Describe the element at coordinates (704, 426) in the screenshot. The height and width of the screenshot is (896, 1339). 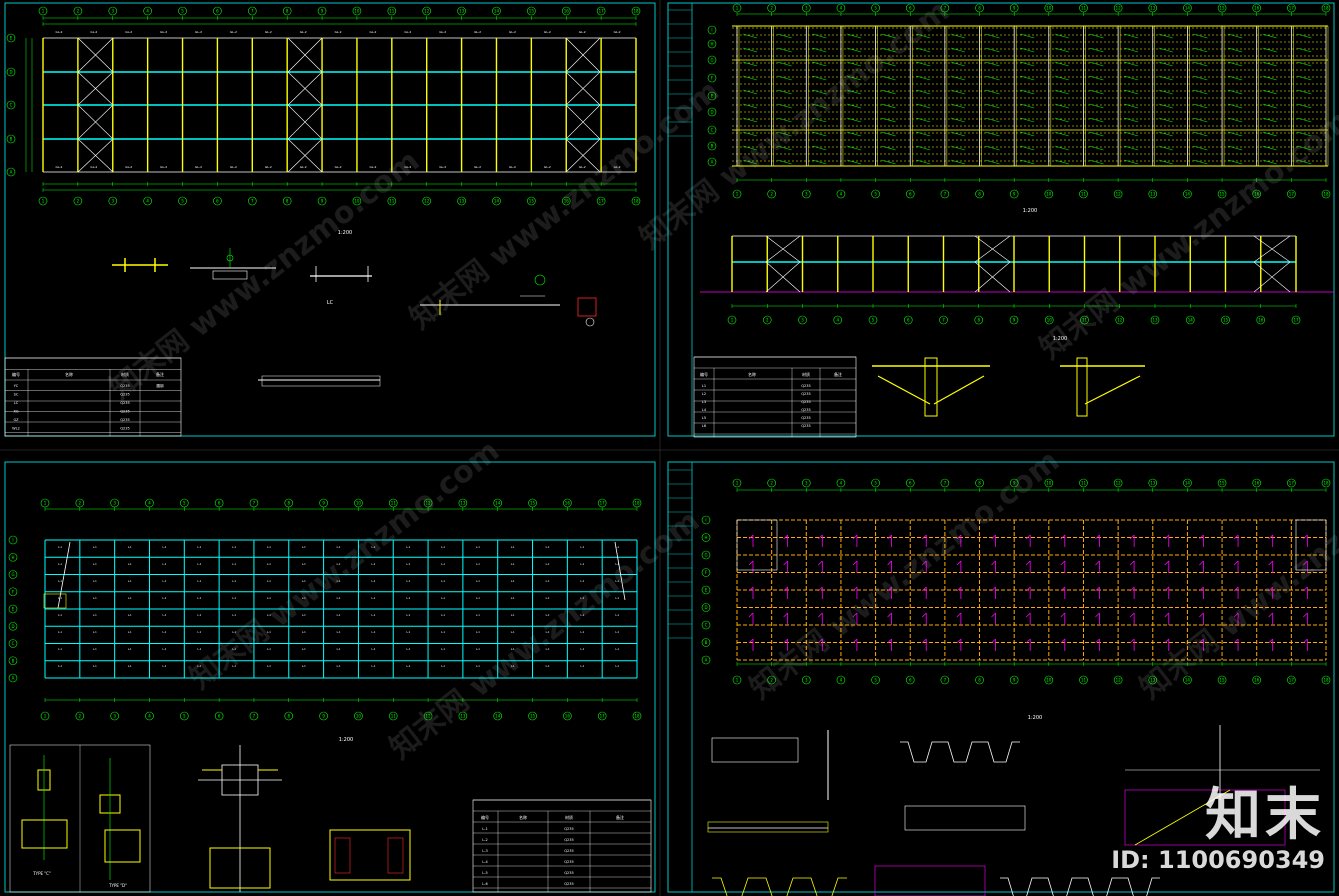
I see `svg-text: L6` at that location.